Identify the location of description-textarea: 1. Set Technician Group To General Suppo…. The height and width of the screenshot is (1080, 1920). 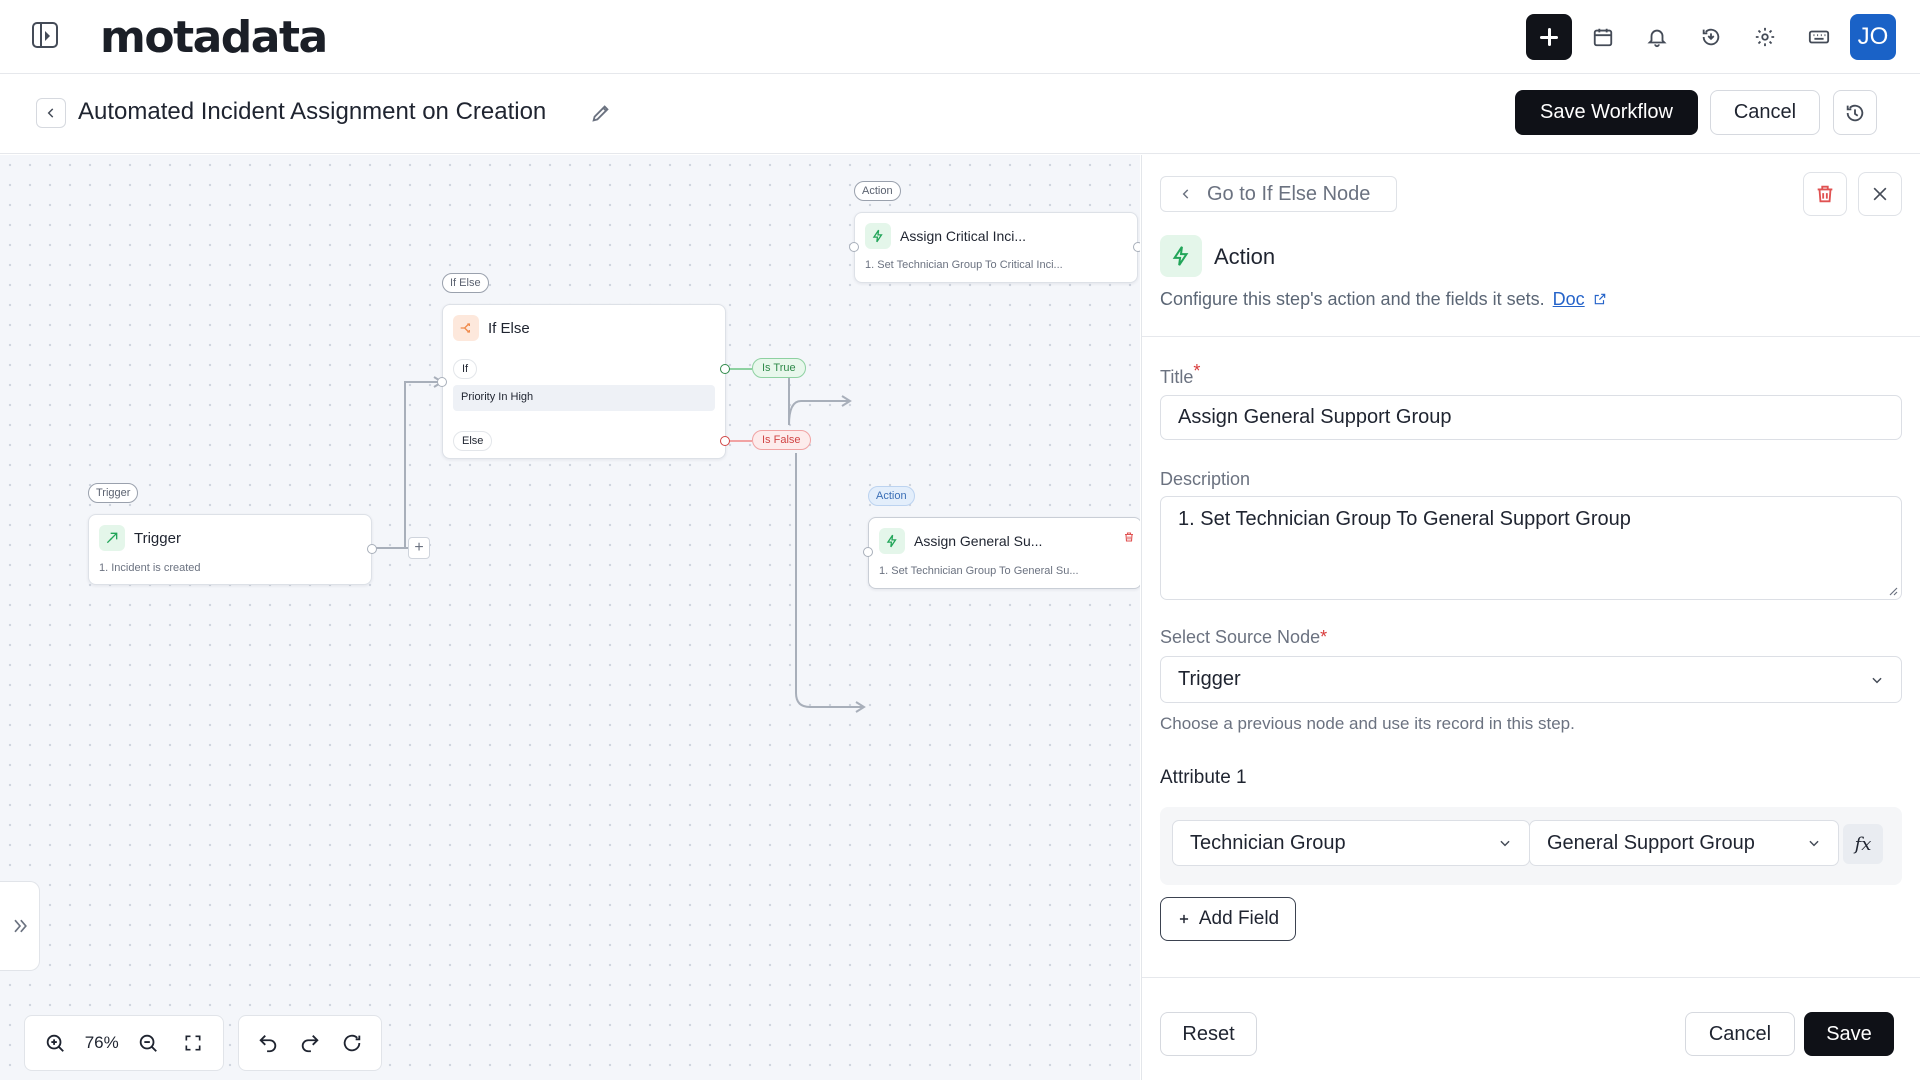
(1531, 548).